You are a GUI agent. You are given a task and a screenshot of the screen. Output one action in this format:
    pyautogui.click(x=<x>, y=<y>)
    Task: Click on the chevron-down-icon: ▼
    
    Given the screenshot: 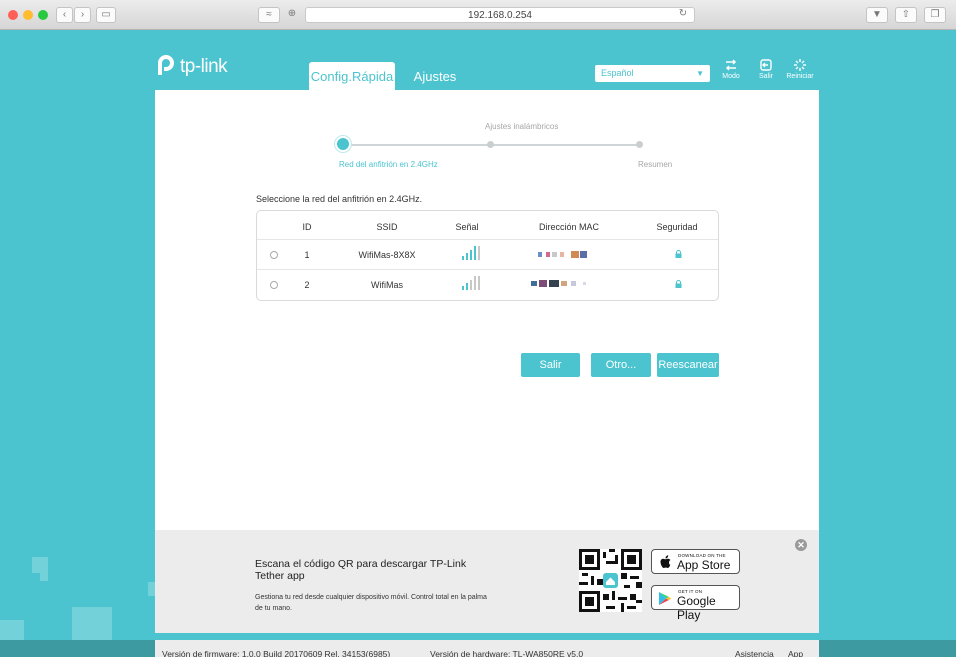 What is the action you would take?
    pyautogui.click(x=700, y=73)
    